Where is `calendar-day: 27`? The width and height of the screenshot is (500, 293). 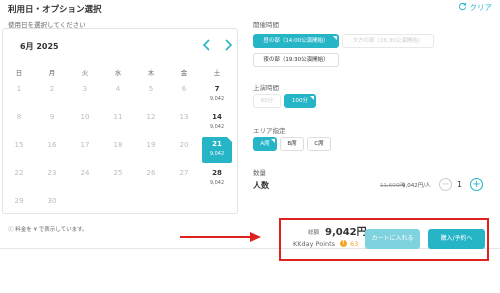
calendar-day: 27 is located at coordinates (184, 182).